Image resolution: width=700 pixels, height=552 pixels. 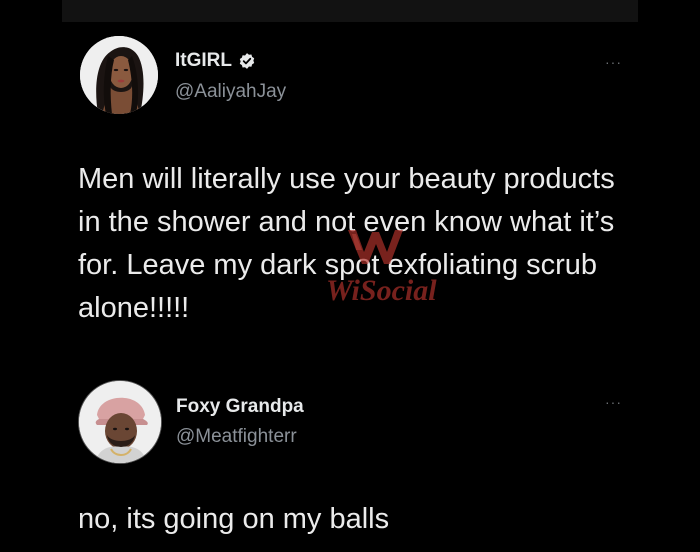 I want to click on verified-badge-icon, so click(x=247, y=61).